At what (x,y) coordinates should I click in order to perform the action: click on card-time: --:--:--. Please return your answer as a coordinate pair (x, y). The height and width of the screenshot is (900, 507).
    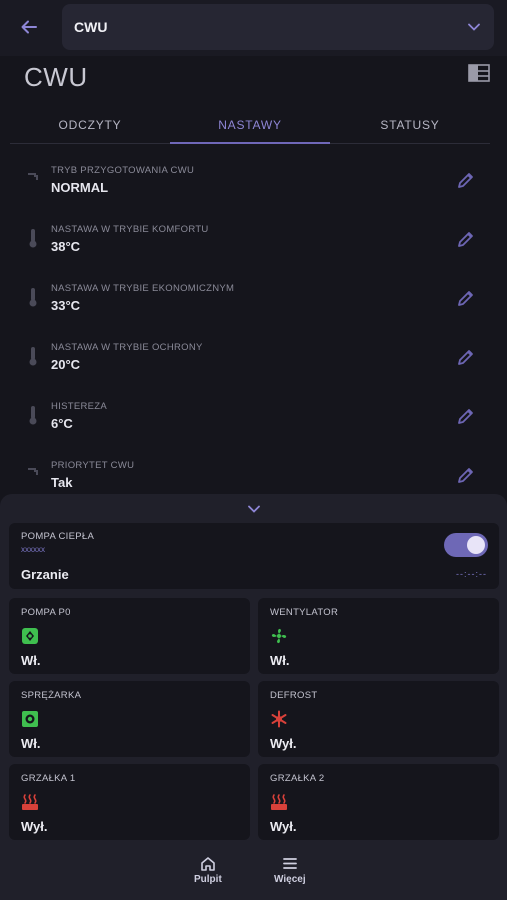
    Looking at the image, I should click on (471, 574).